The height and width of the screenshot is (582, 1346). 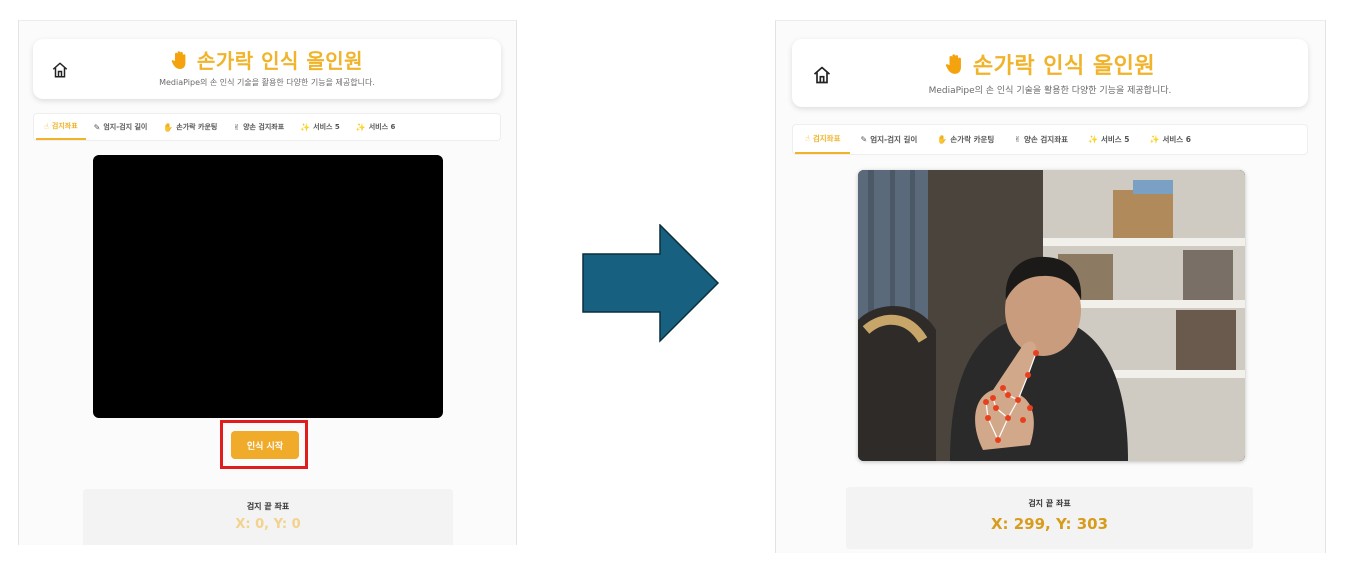 I want to click on coordinate-card: 검지 끝 좌표 X: 299, Y: 303, so click(x=1049, y=518).